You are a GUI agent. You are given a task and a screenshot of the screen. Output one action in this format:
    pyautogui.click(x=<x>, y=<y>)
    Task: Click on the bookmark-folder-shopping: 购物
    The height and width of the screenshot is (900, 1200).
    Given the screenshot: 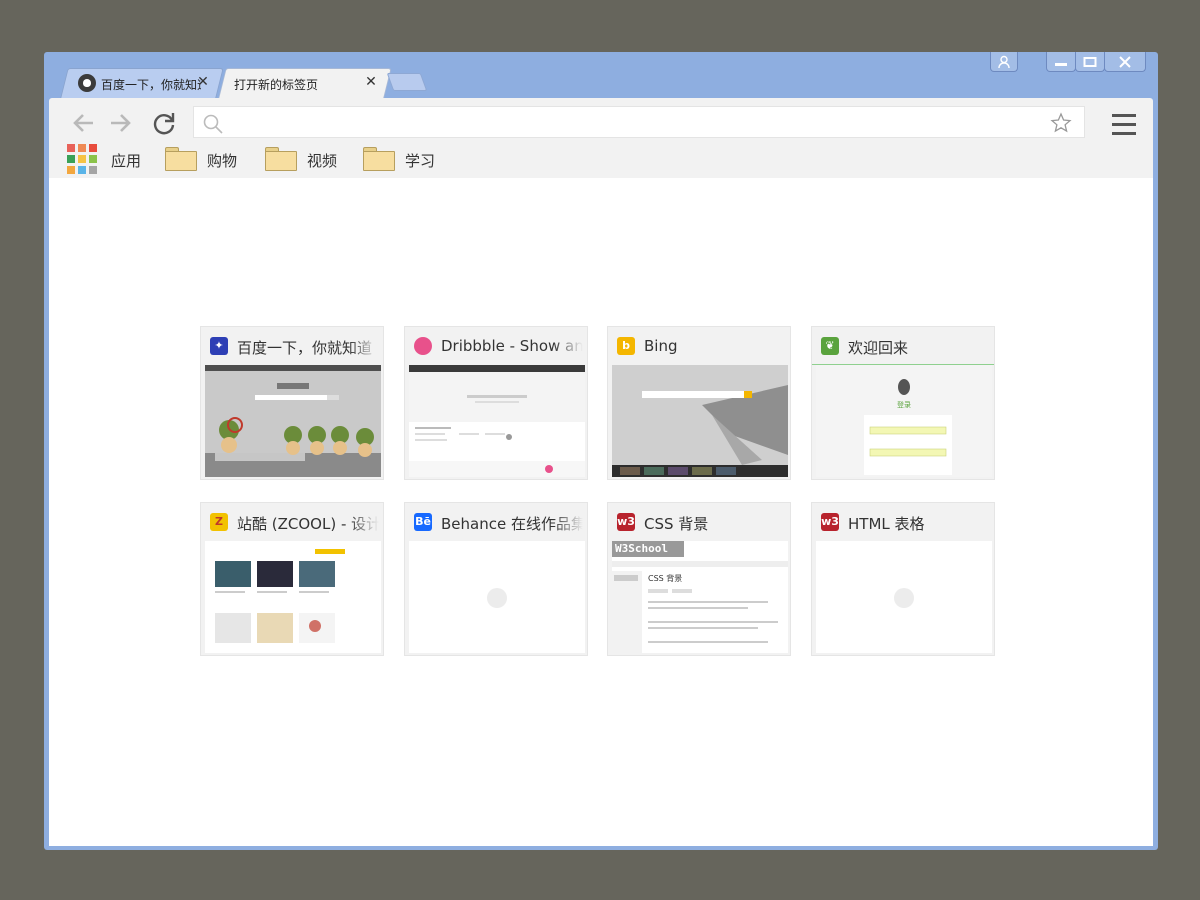 What is the action you would take?
    pyautogui.click(x=210, y=158)
    